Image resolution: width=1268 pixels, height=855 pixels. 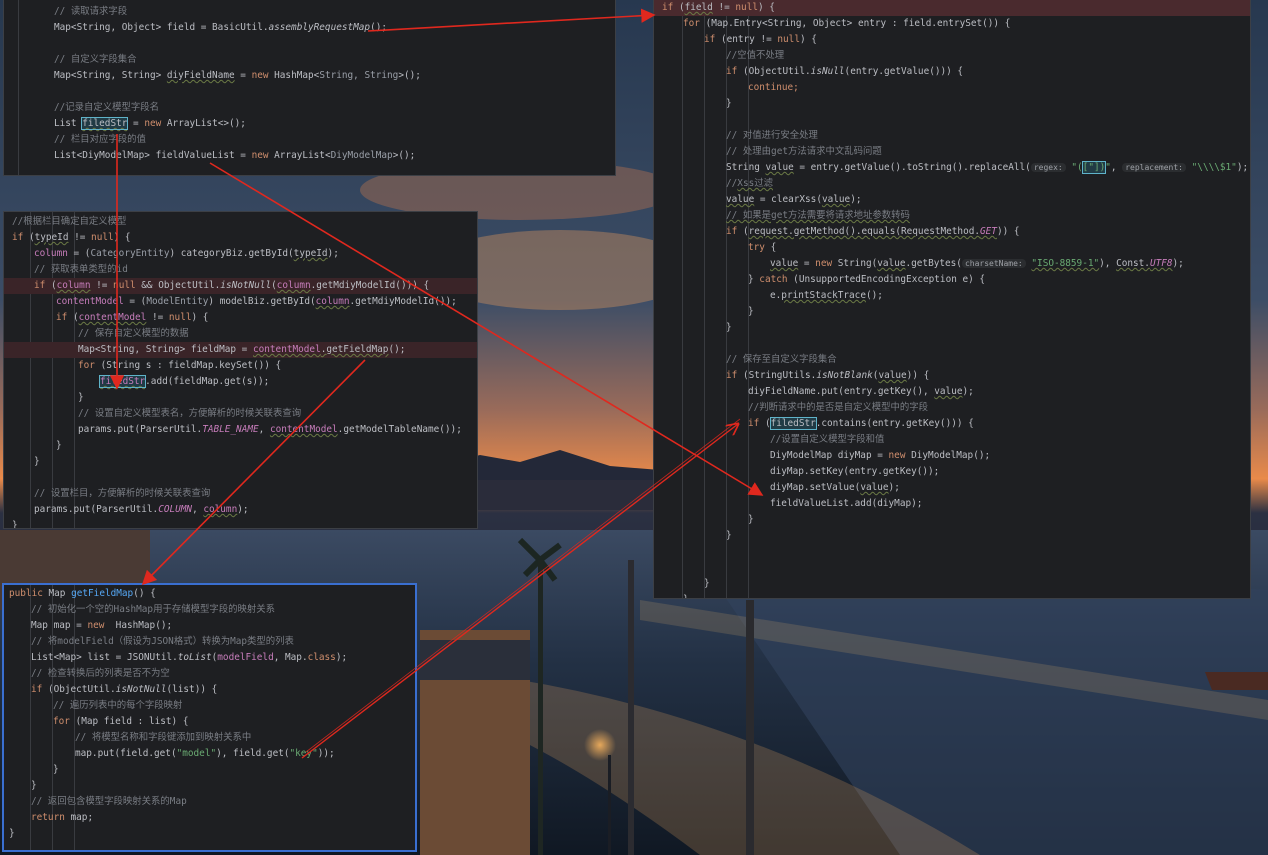 I want to click on code-line: for (Map field : list) {, so click(x=121, y=721).